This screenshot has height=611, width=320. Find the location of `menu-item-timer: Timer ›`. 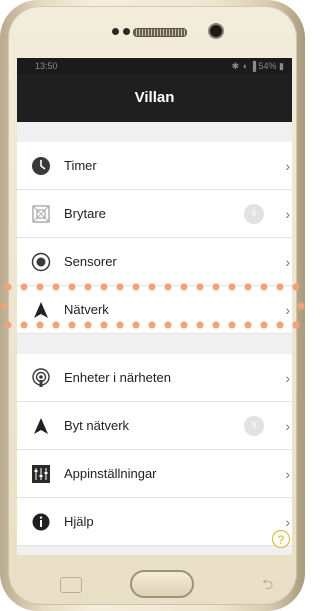

menu-item-timer: Timer › is located at coordinates (154, 166).